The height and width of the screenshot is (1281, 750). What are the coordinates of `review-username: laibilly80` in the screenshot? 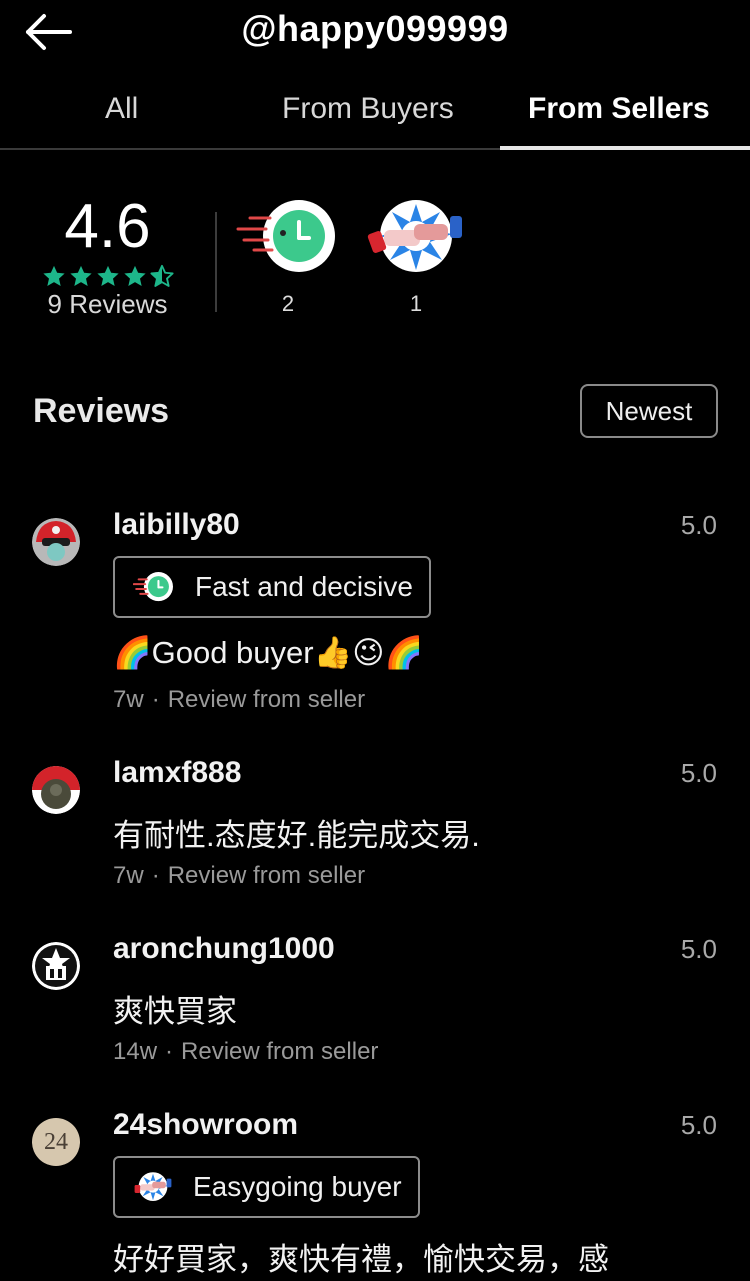 It's located at (176, 525).